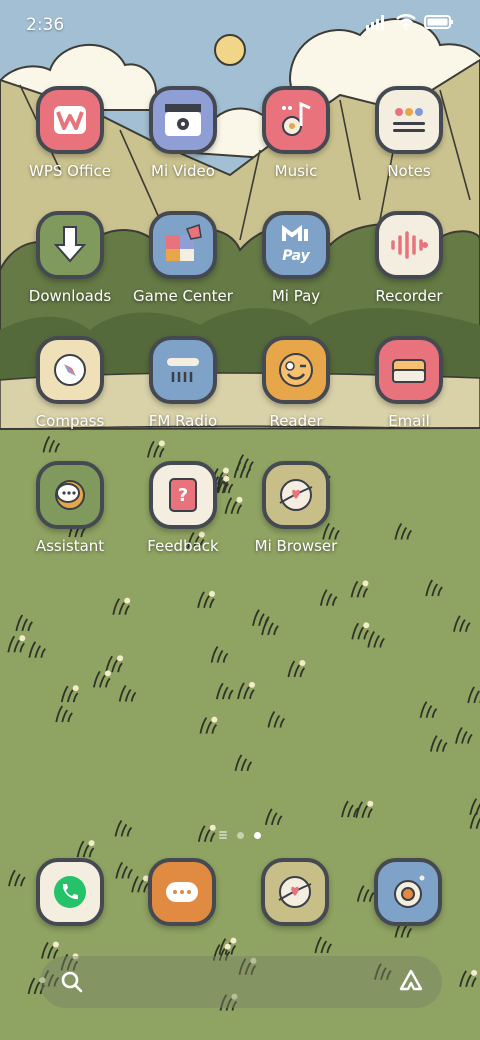 The height and width of the screenshot is (1040, 480). I want to click on app-recorder: Recorder, so click(409, 271).